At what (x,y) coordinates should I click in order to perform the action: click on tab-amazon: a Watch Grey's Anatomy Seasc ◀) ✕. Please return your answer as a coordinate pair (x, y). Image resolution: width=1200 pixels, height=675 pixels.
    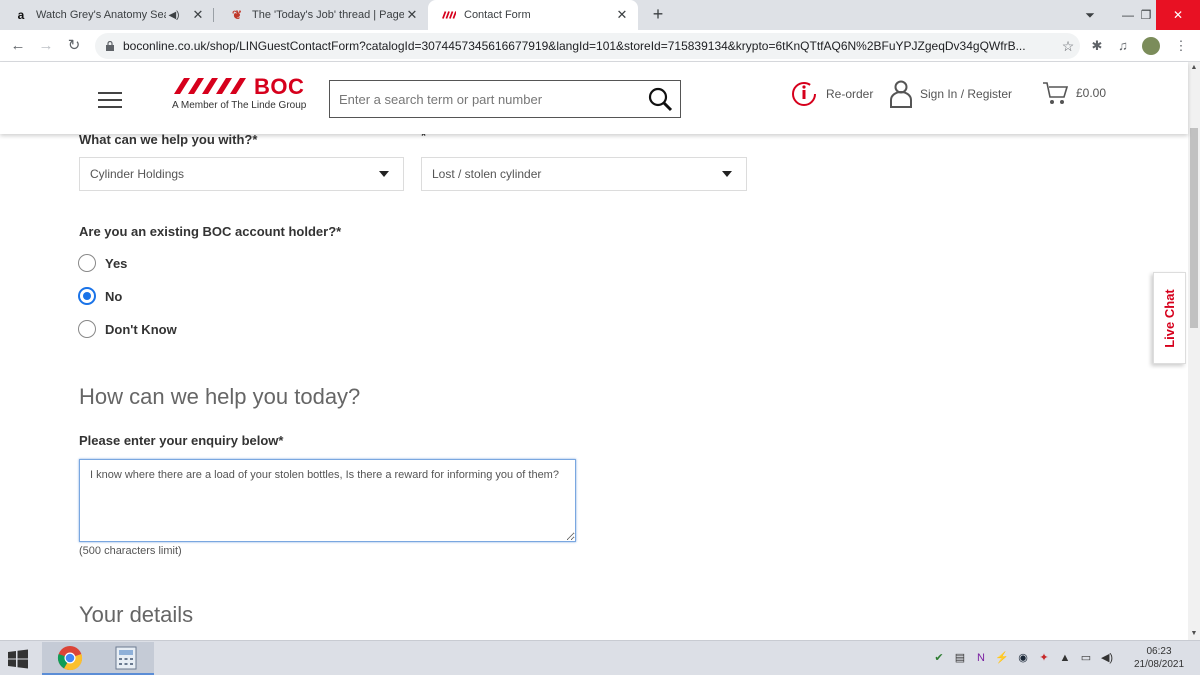
    Looking at the image, I should click on (107, 15).